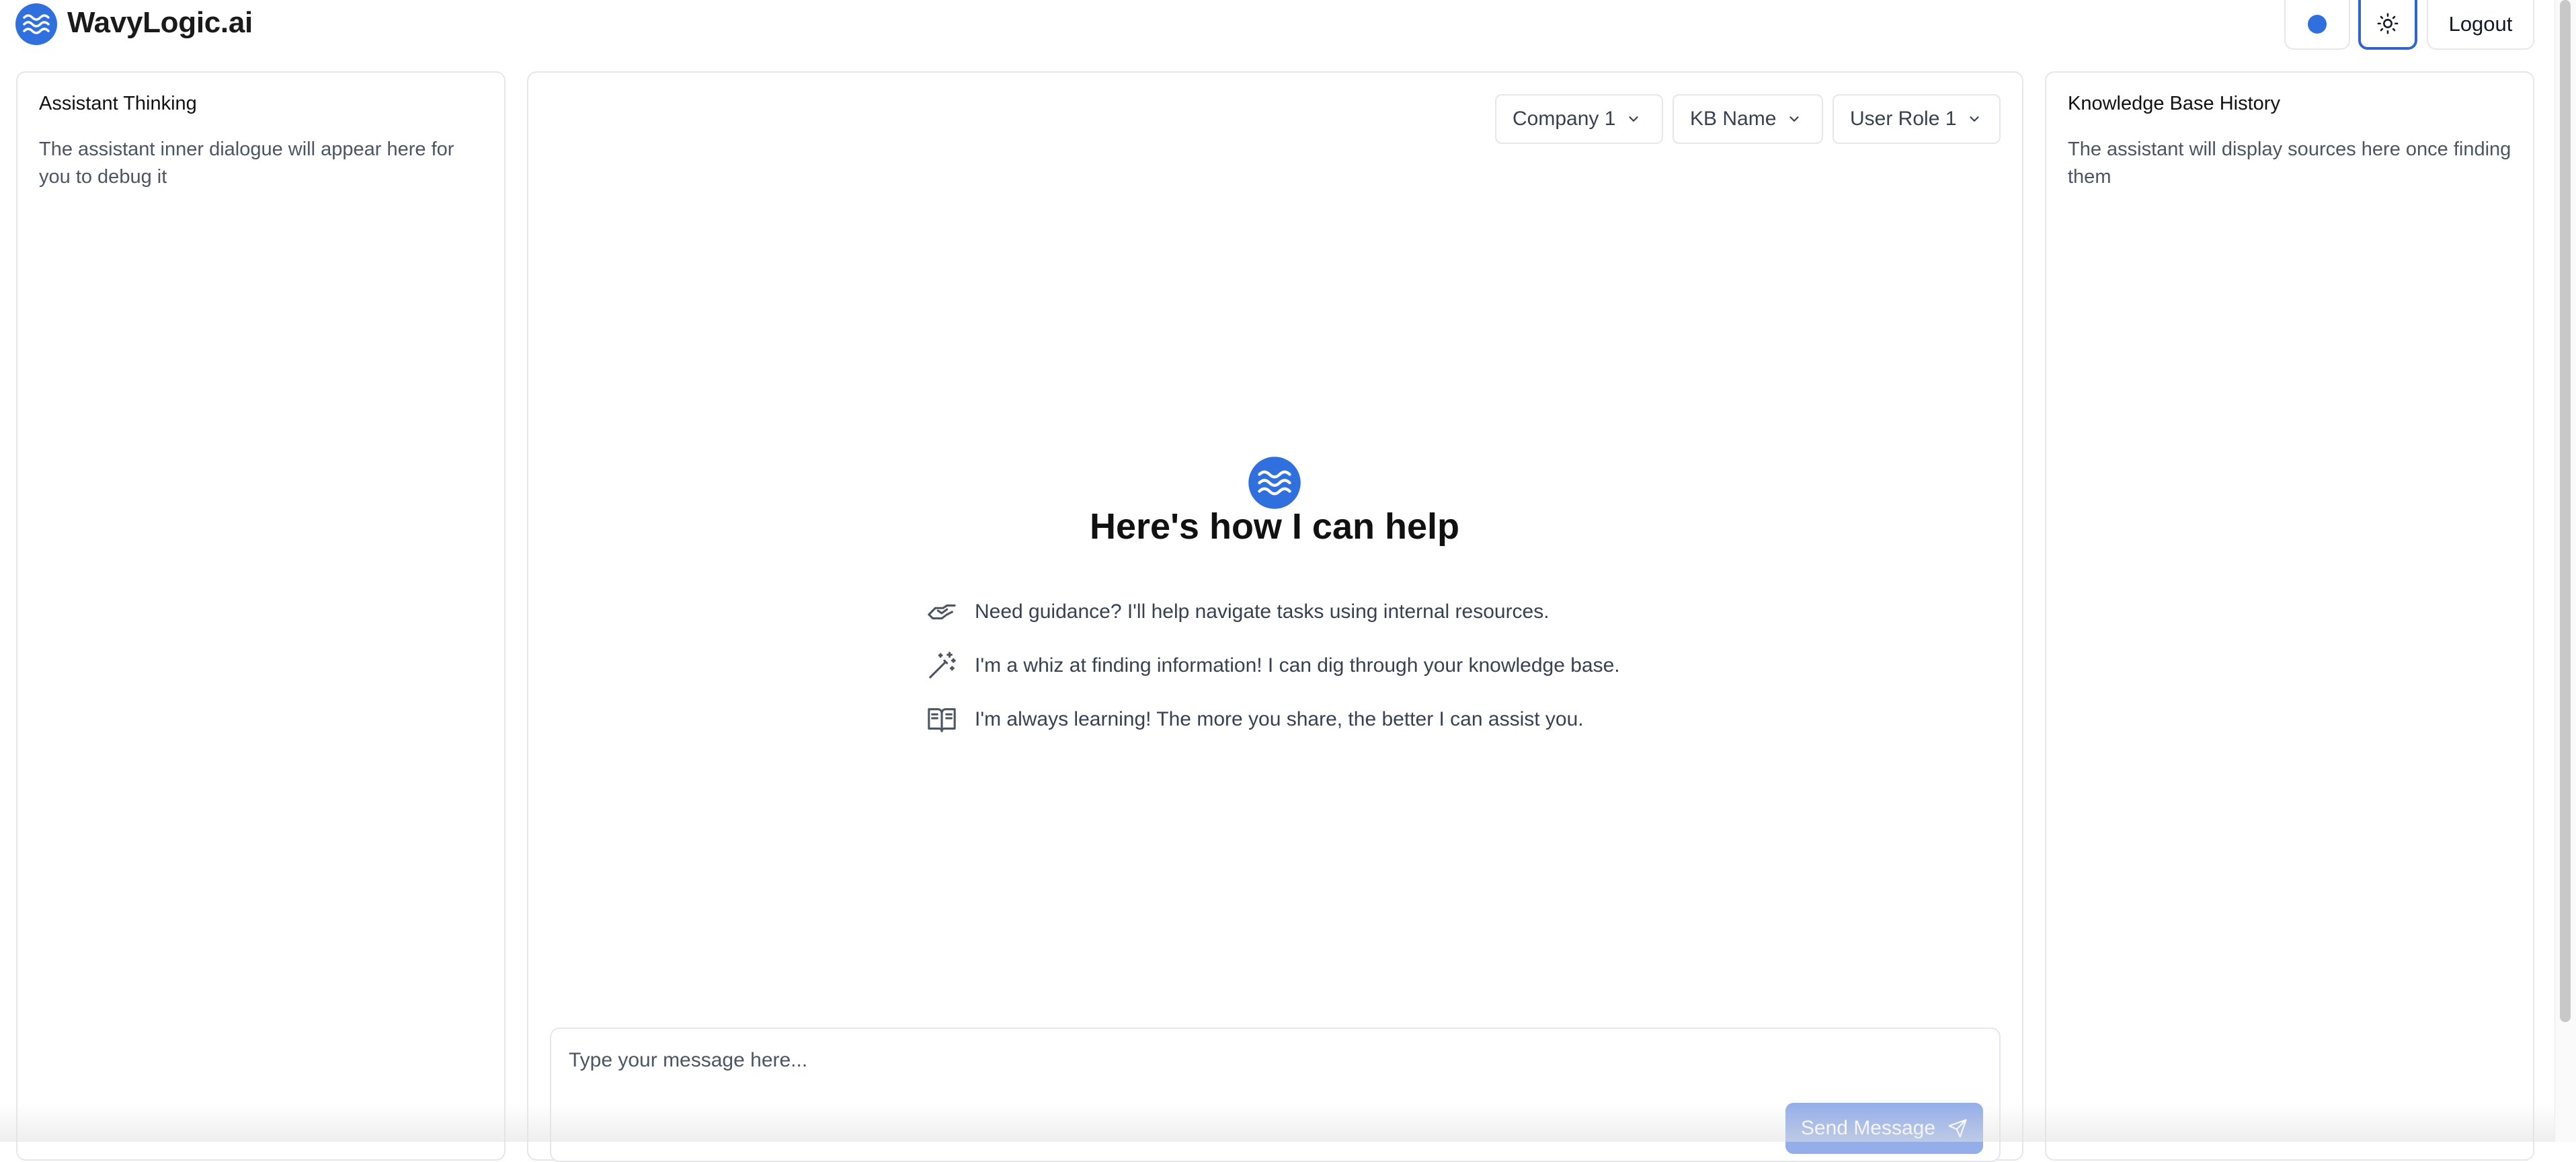 The image size is (2576, 1162). I want to click on send-message-button: Send Message, so click(1884, 1128).